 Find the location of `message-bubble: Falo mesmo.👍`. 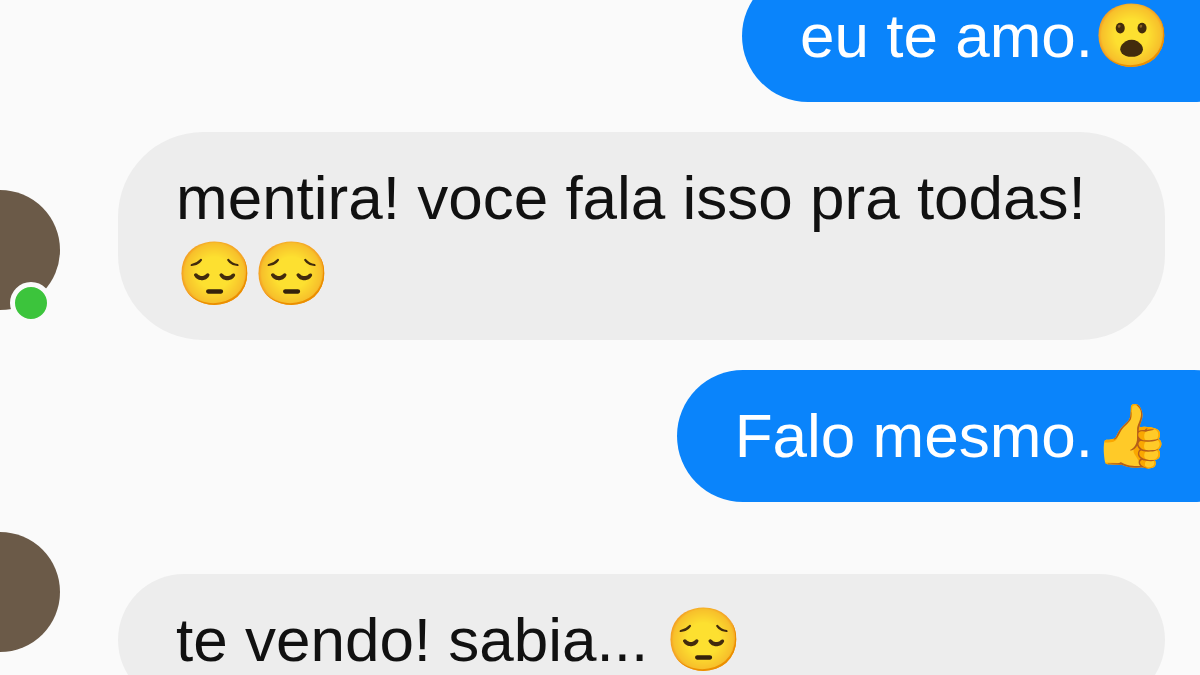

message-bubble: Falo mesmo.👍 is located at coordinates (938, 435).